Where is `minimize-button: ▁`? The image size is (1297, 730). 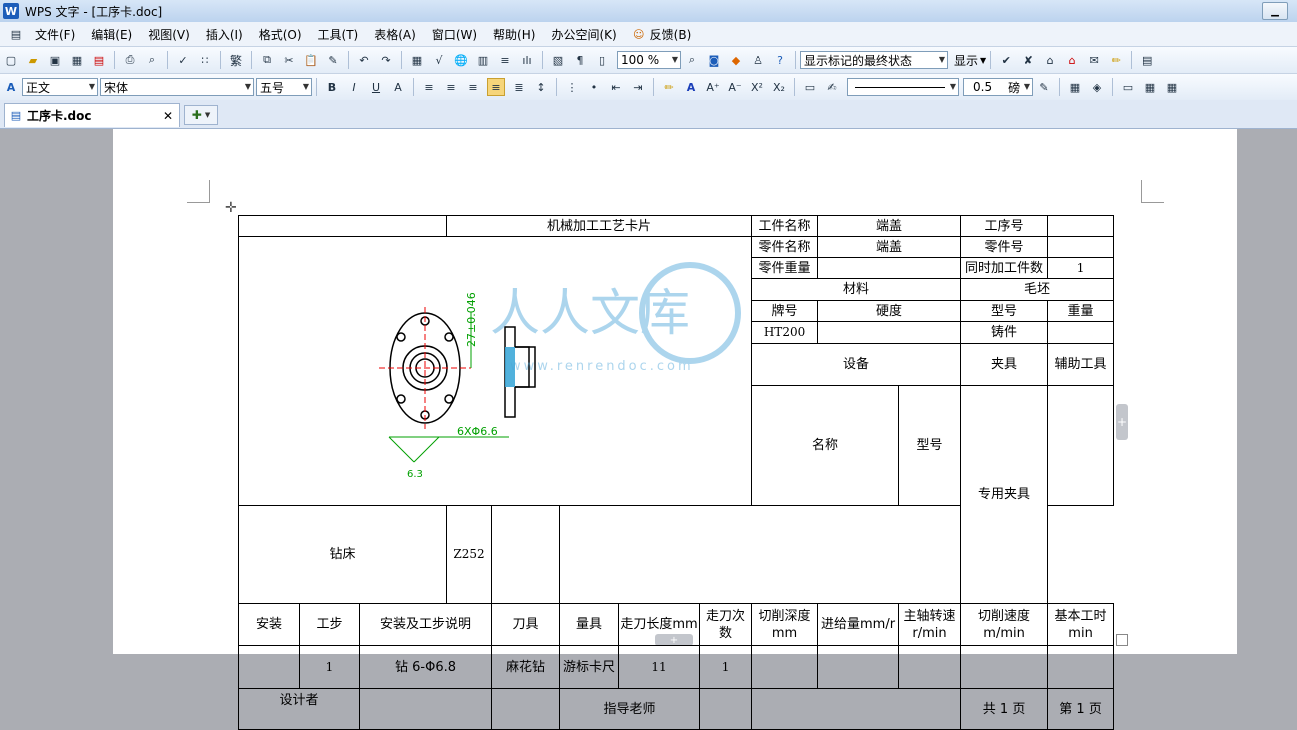
minimize-button: ▁ is located at coordinates (1275, 11).